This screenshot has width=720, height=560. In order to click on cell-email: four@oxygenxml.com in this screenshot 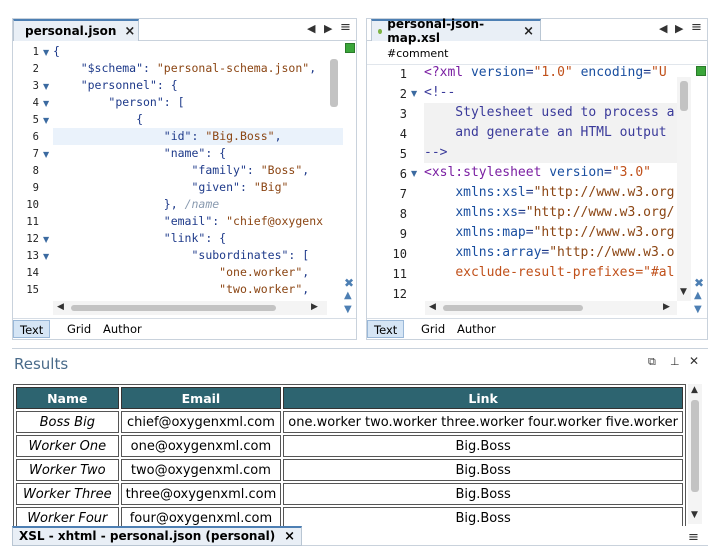, I will do `click(201, 516)`.